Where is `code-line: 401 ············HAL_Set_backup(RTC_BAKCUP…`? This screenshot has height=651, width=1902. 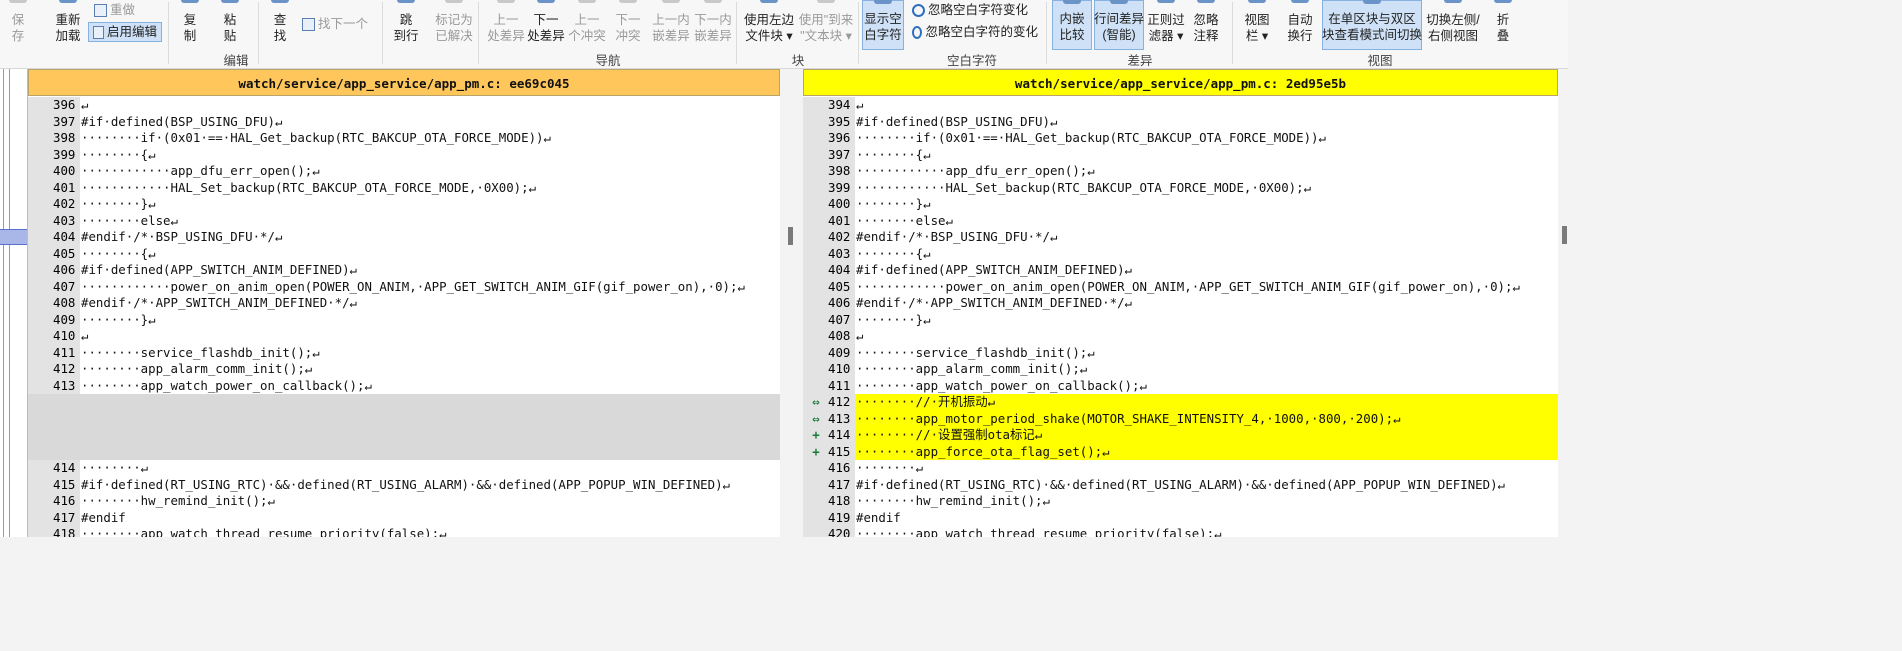 code-line: 401 ············HAL_Set_backup(RTC_BAKCUP… is located at coordinates (404, 187).